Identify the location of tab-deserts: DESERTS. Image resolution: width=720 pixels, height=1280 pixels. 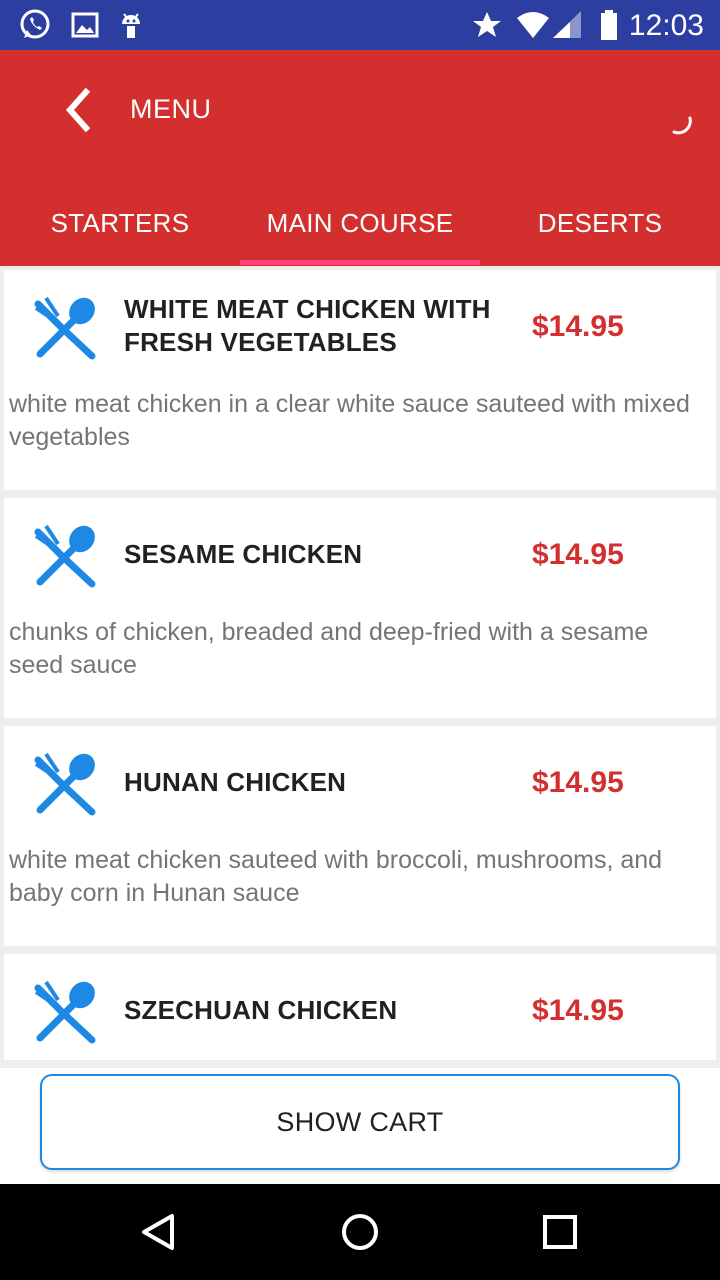
(600, 223).